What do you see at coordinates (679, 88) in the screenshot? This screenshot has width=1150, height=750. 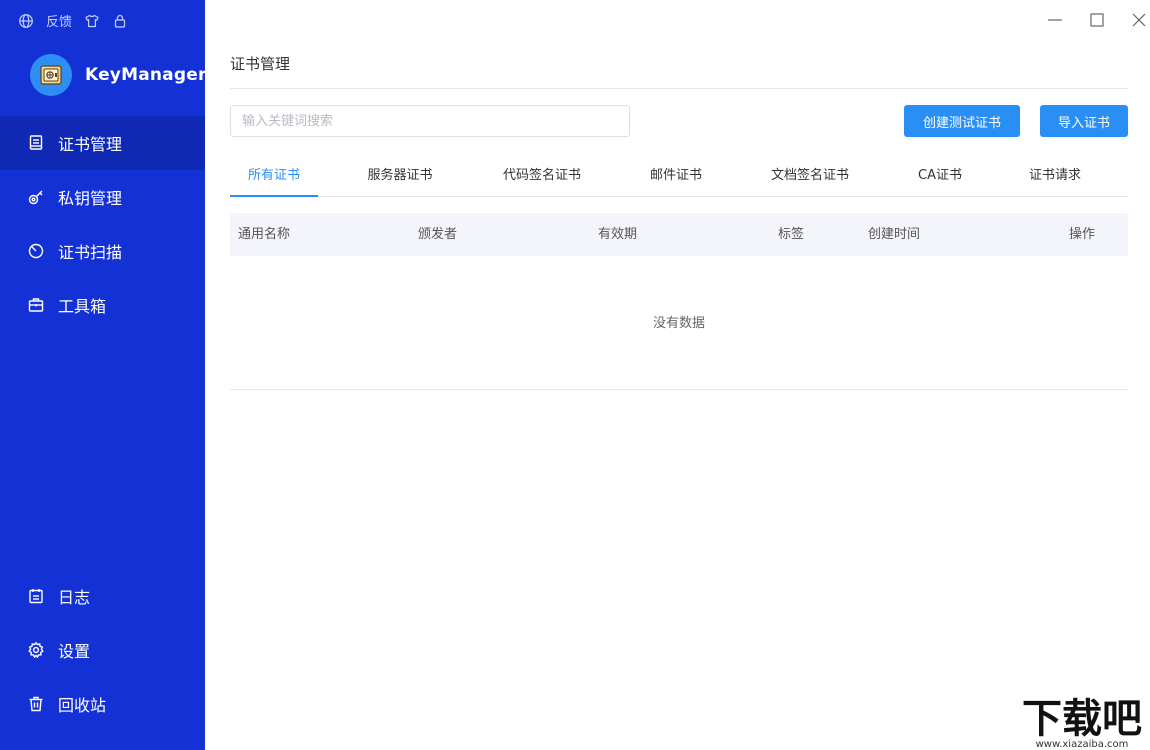 I see `title-divider` at bounding box center [679, 88].